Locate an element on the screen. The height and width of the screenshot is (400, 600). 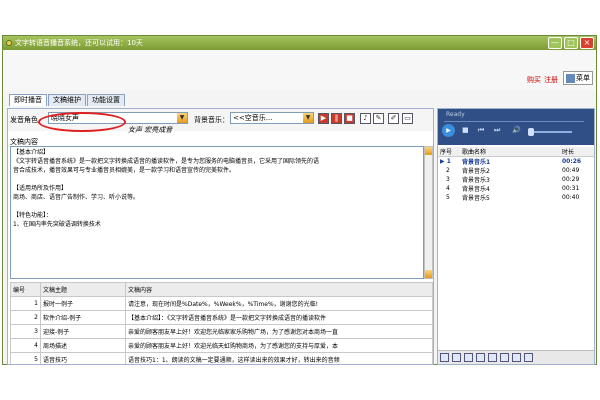
save-list-icon is located at coordinates (492, 357).